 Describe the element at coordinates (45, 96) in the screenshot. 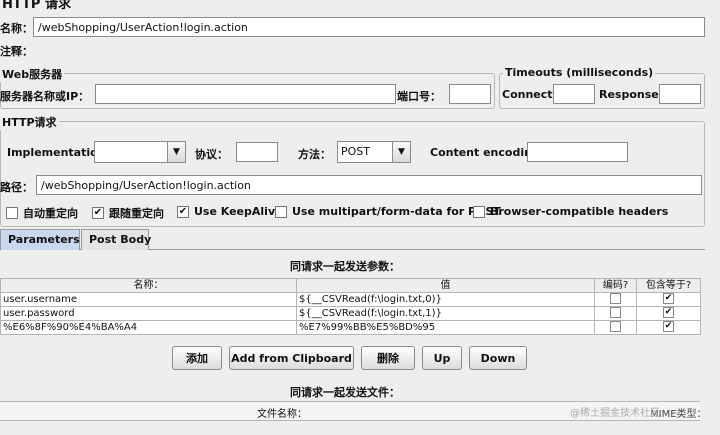

I see `server-label: 服务器名称或IP：` at that location.